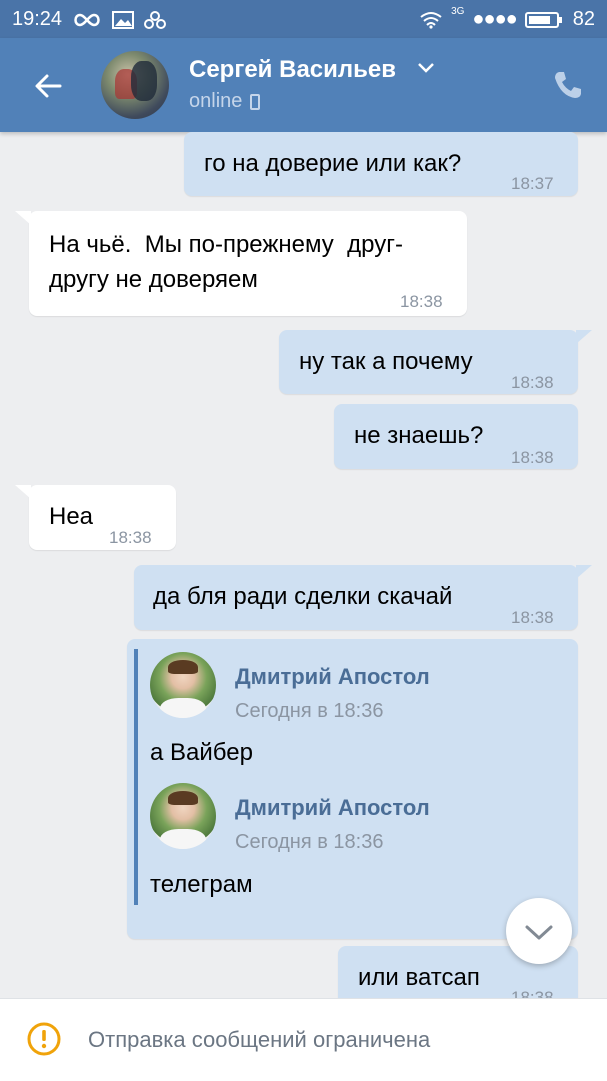 This screenshot has width=607, height=1081. What do you see at coordinates (303, 19) in the screenshot?
I see `status-bar: 19:24 3G ●●●● 82` at bounding box center [303, 19].